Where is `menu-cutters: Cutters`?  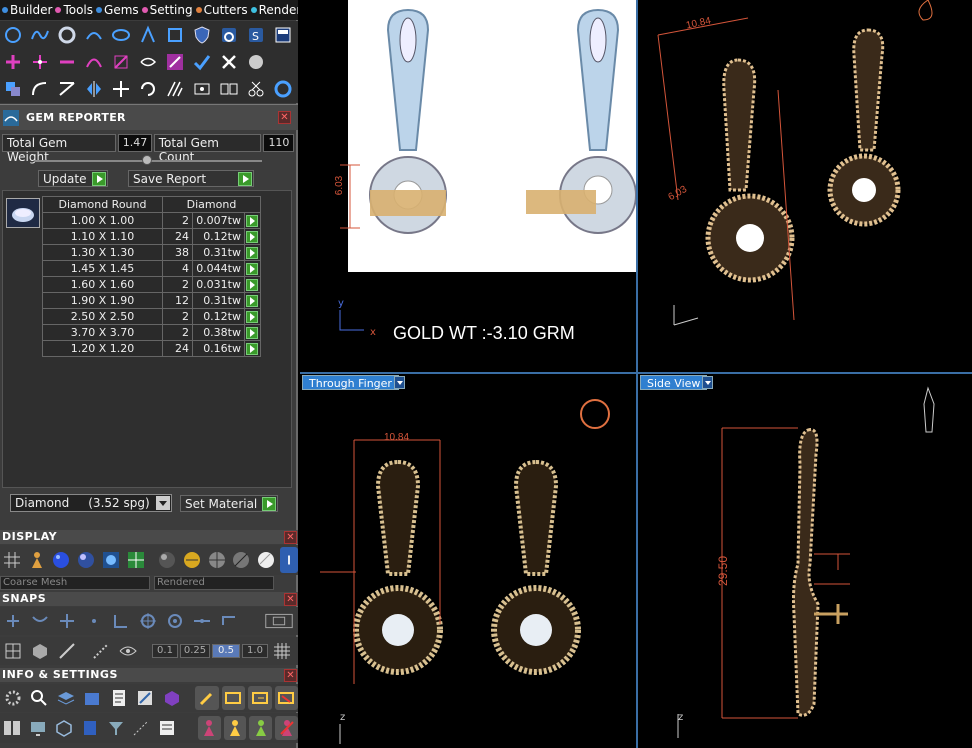 menu-cutters: Cutters is located at coordinates (221, 10).